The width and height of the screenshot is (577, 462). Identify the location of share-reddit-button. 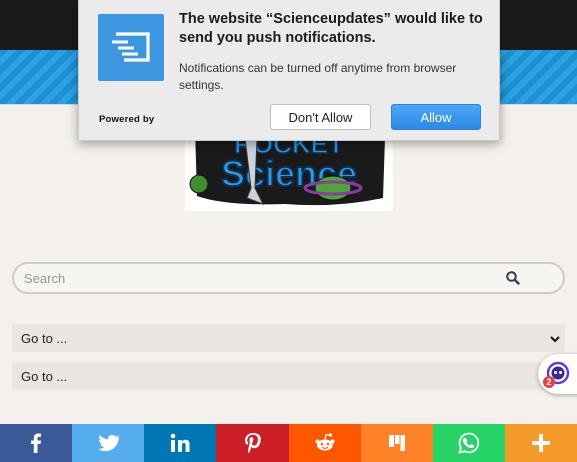
(325, 443).